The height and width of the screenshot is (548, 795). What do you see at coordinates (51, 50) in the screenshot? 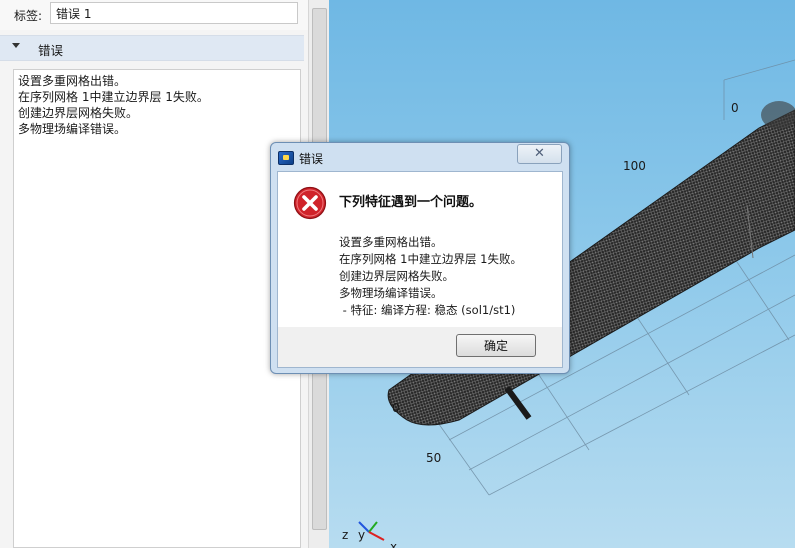
I see `section-title: 错误` at bounding box center [51, 50].